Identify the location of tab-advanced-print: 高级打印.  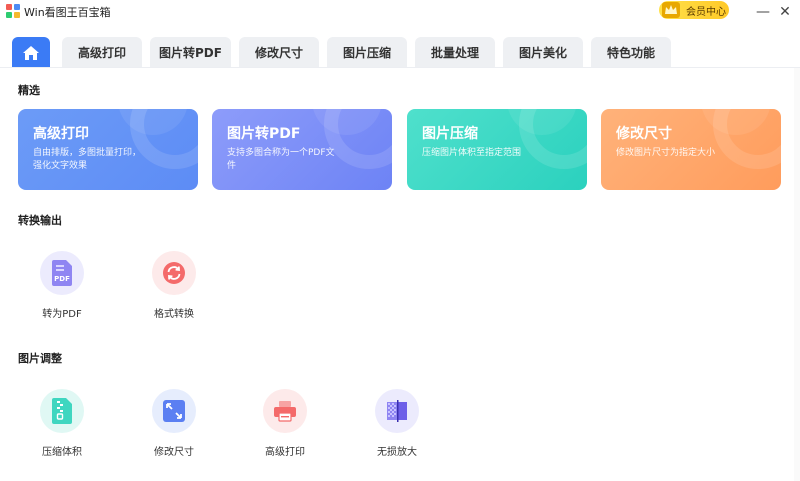
(102, 52).